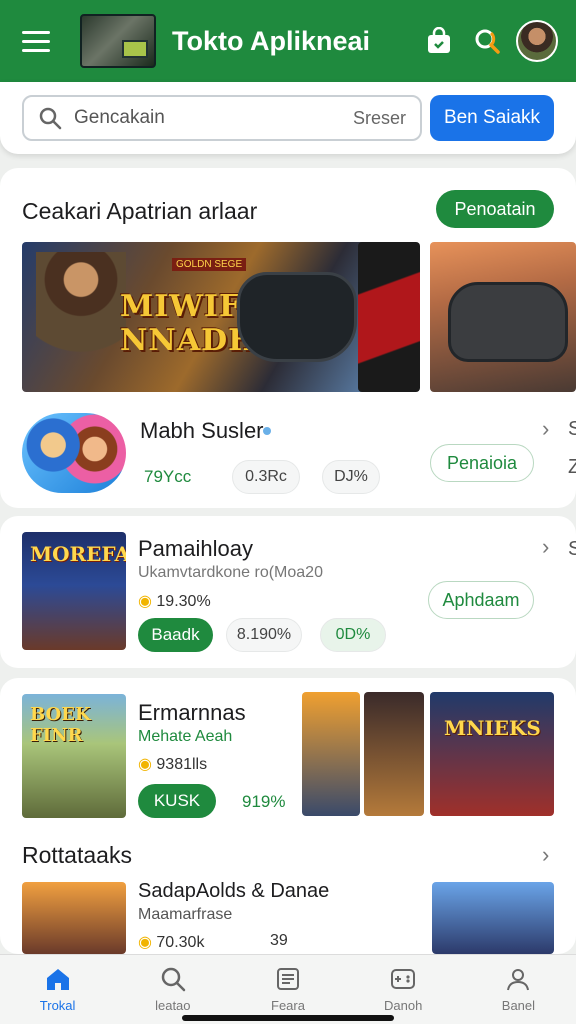  Describe the element at coordinates (481, 600) in the screenshot. I see `app-action-button: Aphdaam` at that location.